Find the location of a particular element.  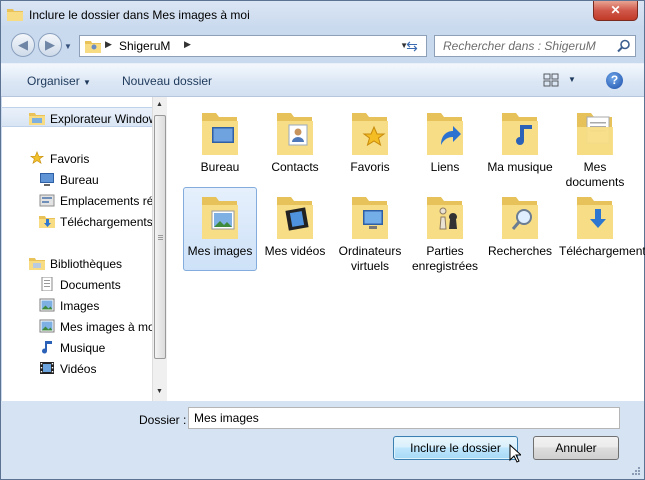

nav-item-label: Mes images à moi is located at coordinates (106, 327).